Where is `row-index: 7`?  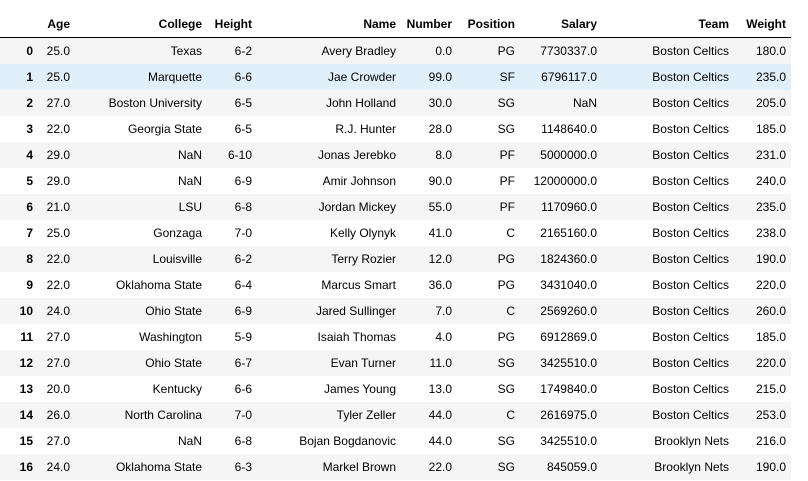
row-index: 7 is located at coordinates (29, 233).